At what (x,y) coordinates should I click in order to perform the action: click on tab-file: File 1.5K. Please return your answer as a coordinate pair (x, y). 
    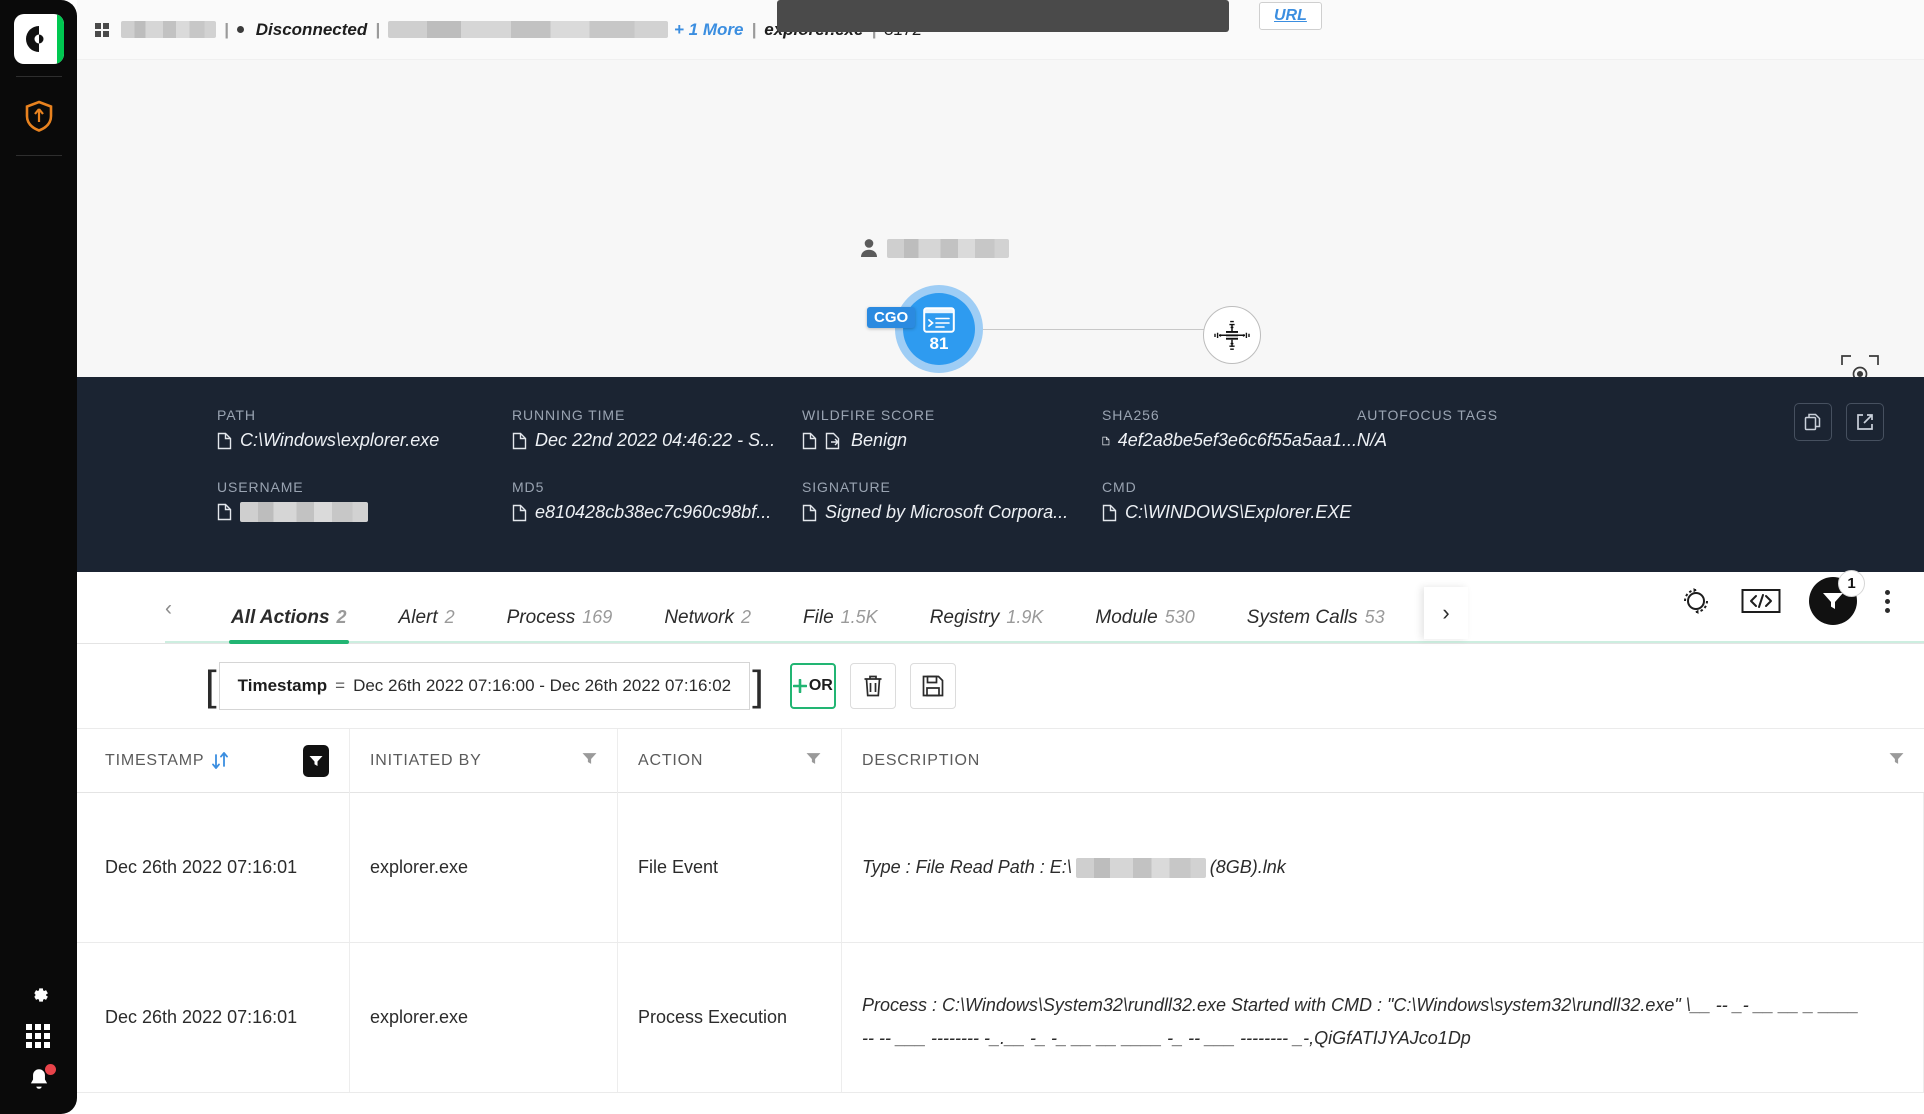
    Looking at the image, I should click on (840, 625).